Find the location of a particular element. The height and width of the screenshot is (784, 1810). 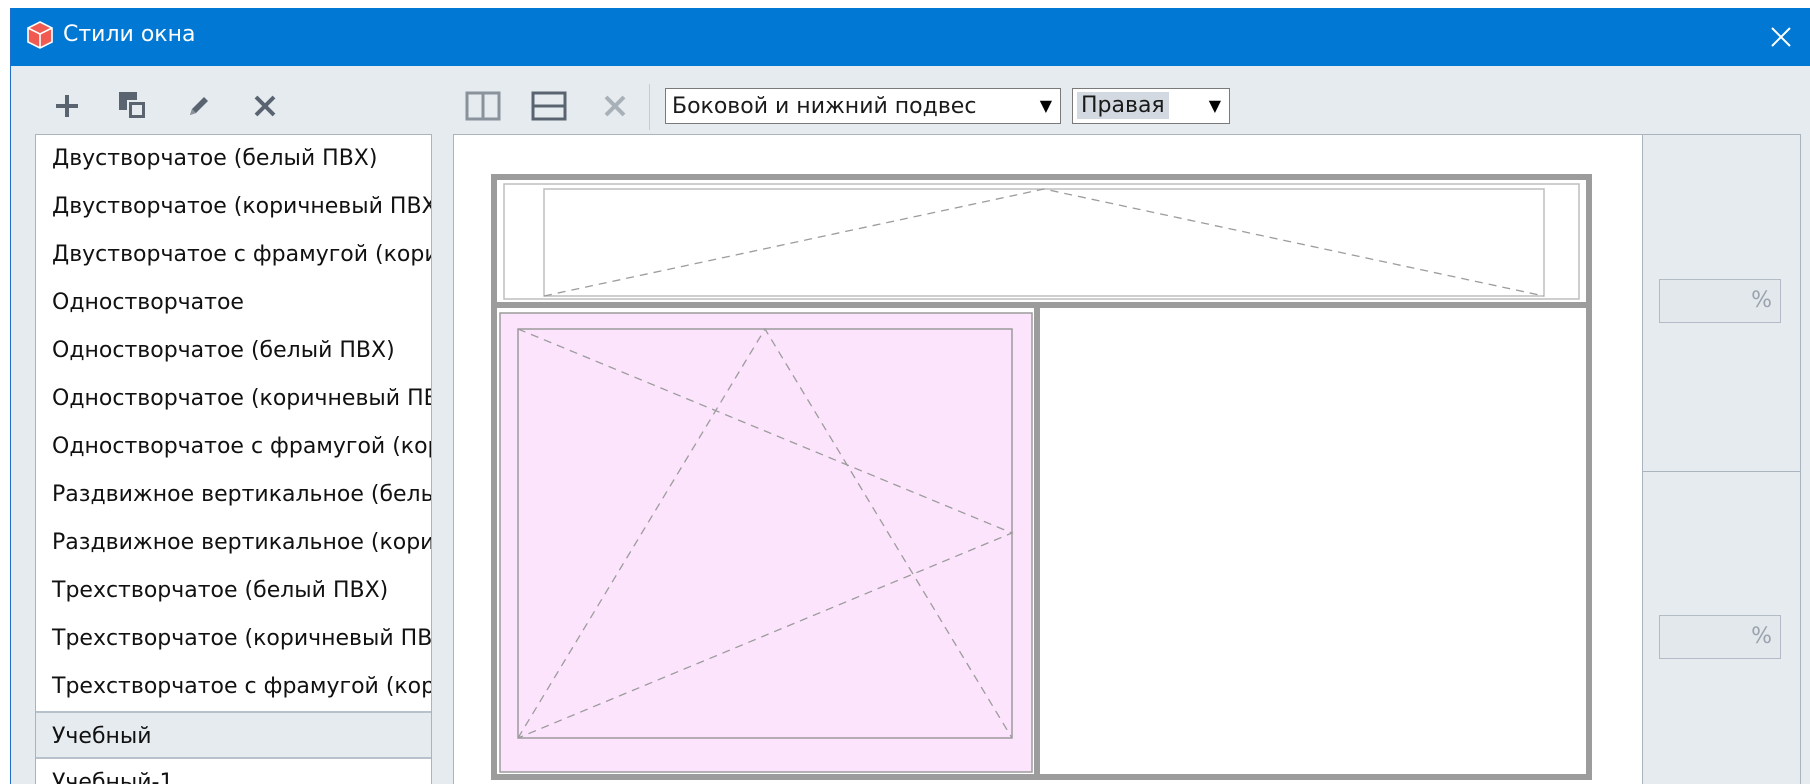

delete-style-button is located at coordinates (265, 106).